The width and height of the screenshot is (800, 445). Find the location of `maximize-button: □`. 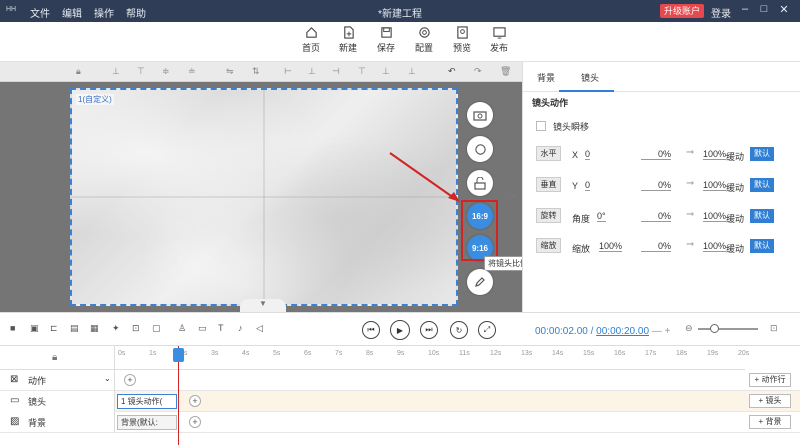

maximize-button: □ is located at coordinates (764, 9).